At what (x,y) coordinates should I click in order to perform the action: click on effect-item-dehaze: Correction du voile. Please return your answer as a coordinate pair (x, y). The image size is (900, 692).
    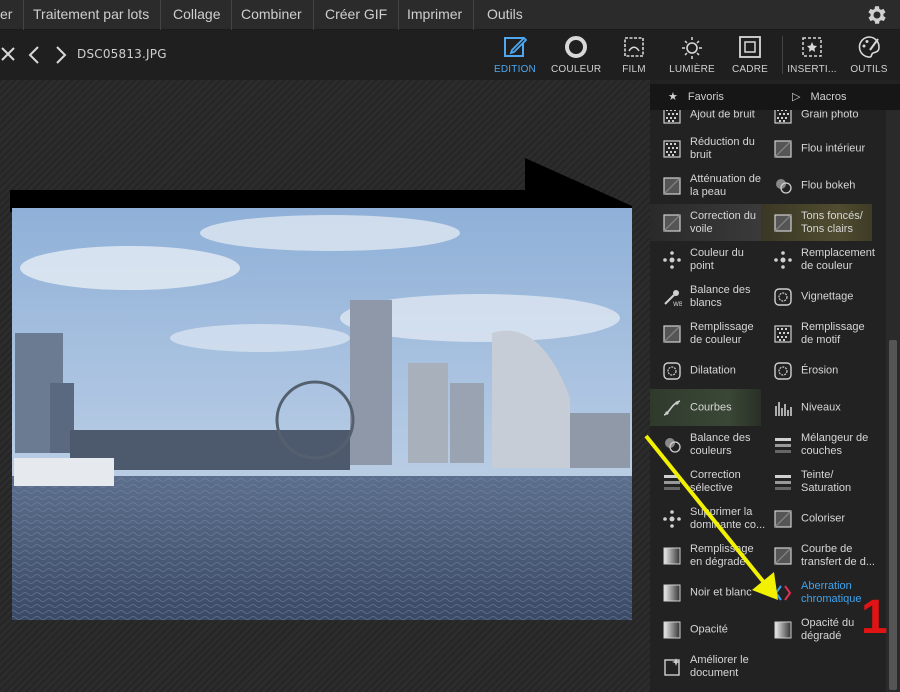
    Looking at the image, I should click on (705, 222).